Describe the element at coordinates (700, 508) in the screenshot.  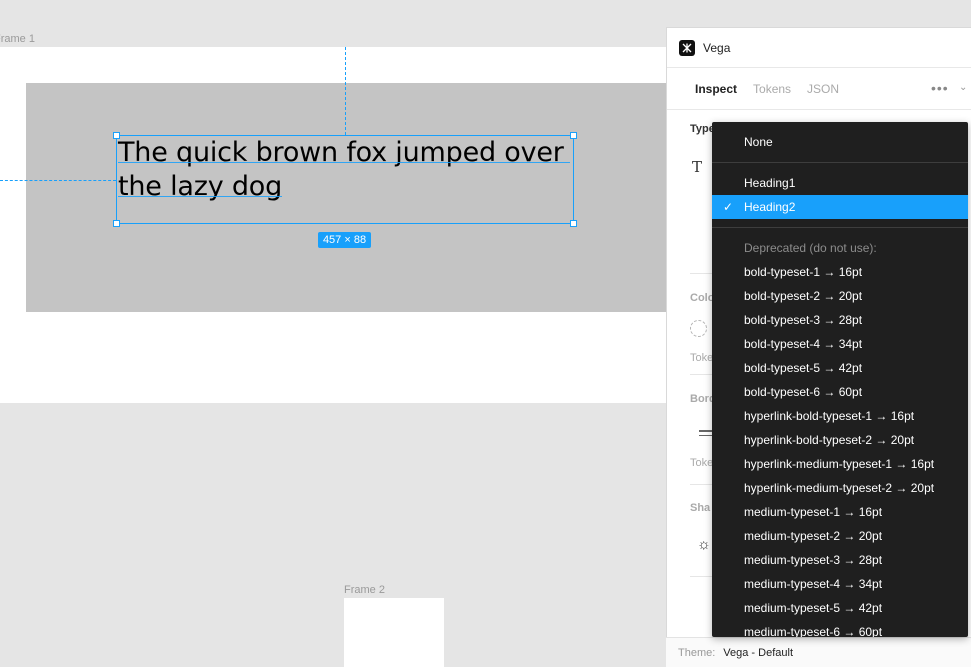
I see `shadow-section-label: Sha` at that location.